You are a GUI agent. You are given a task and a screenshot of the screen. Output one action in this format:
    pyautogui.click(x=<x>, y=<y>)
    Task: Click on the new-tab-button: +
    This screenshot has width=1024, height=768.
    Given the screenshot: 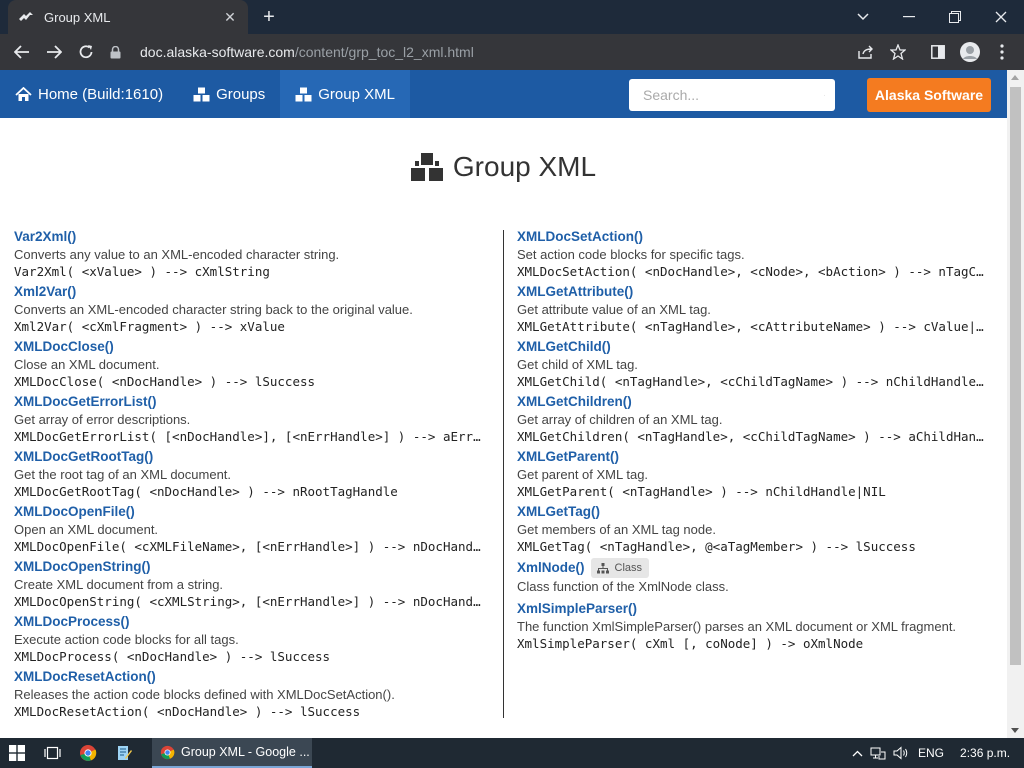 What is the action you would take?
    pyautogui.click(x=269, y=17)
    